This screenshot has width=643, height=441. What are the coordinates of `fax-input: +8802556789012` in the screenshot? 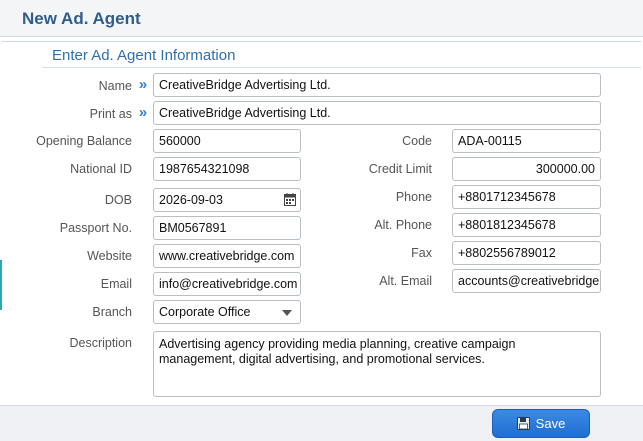 It's located at (526, 253).